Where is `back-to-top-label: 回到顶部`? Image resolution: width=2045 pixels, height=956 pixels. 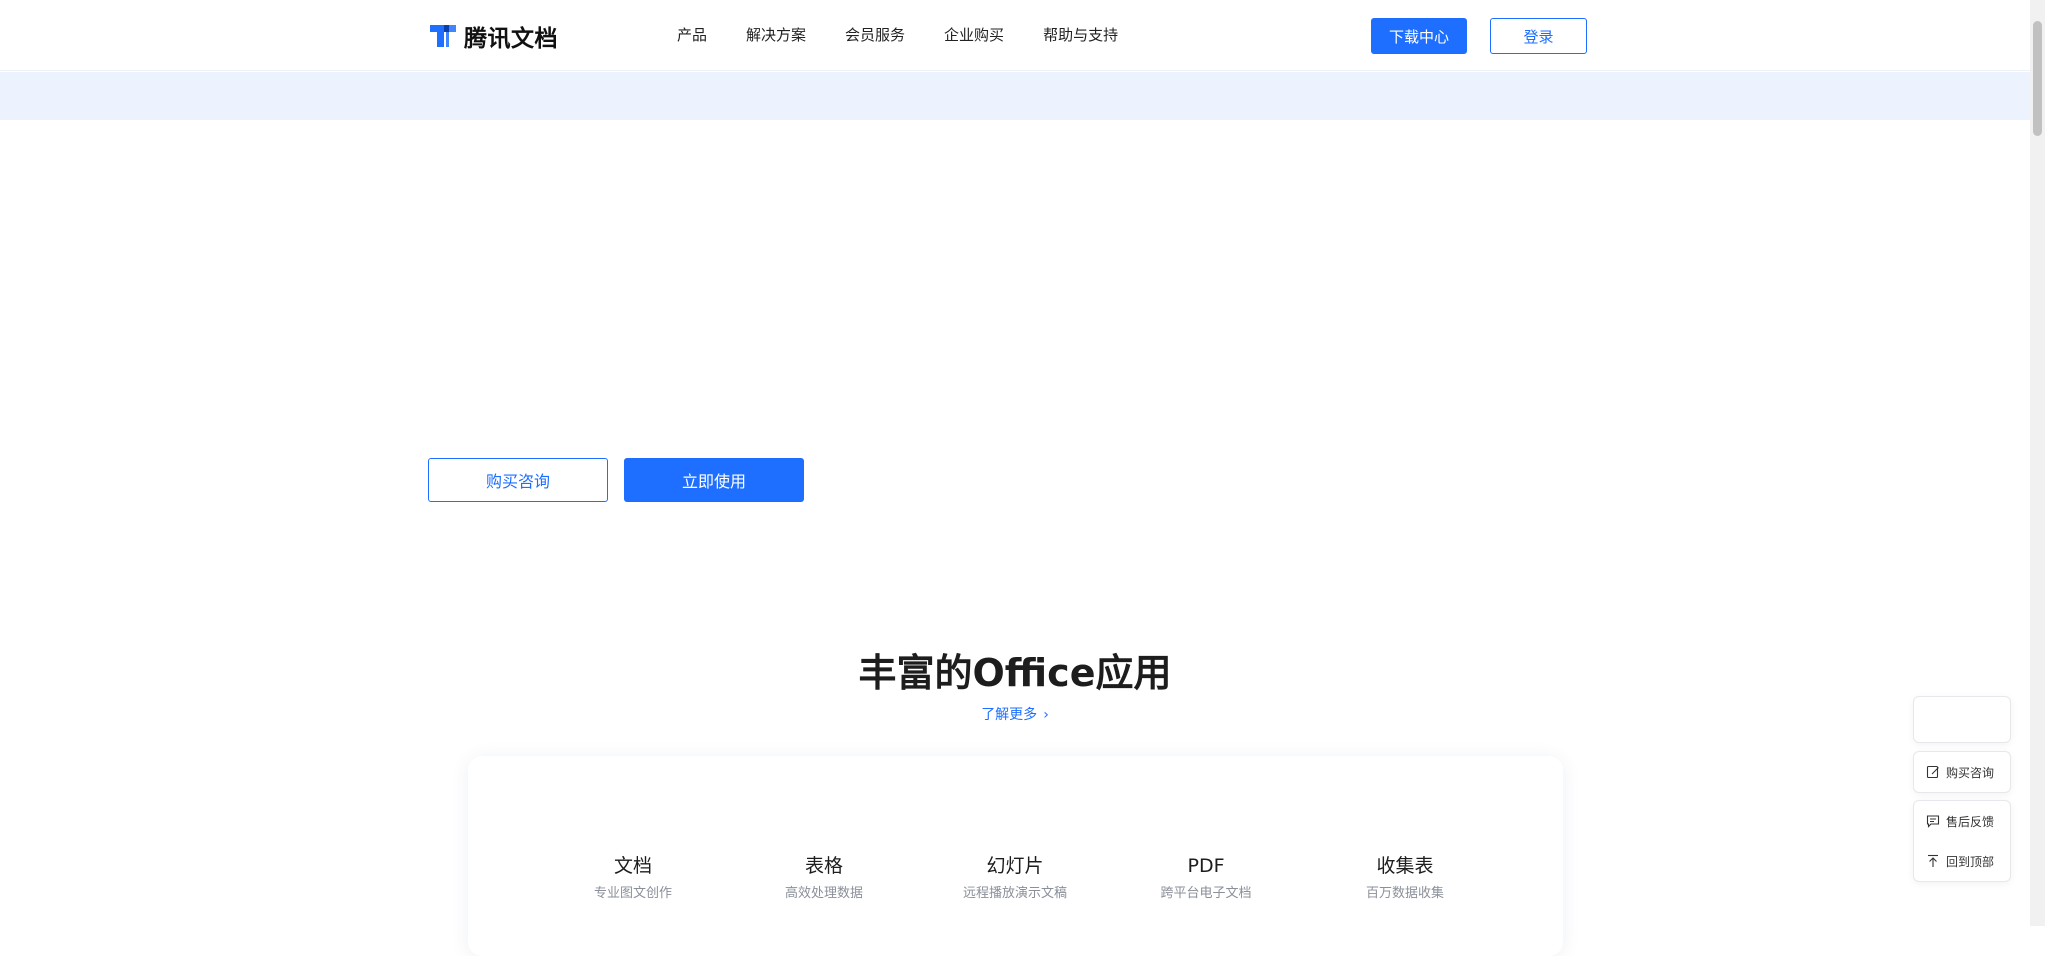
back-to-top-label: 回到顶部 is located at coordinates (1970, 861).